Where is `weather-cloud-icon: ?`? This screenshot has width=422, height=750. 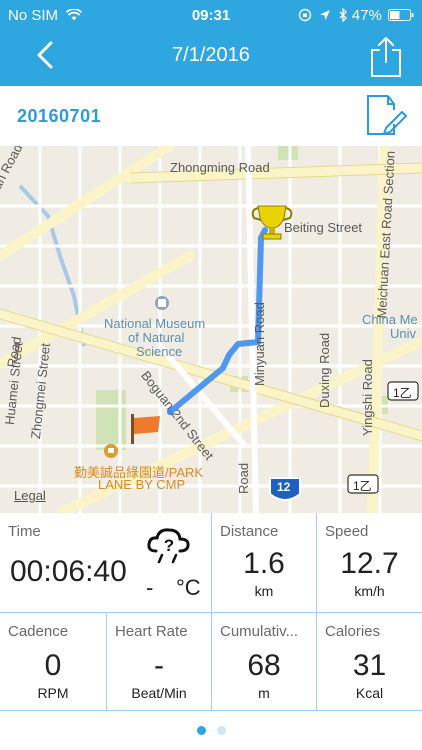
weather-cloud-icon: ? is located at coordinates (168, 546).